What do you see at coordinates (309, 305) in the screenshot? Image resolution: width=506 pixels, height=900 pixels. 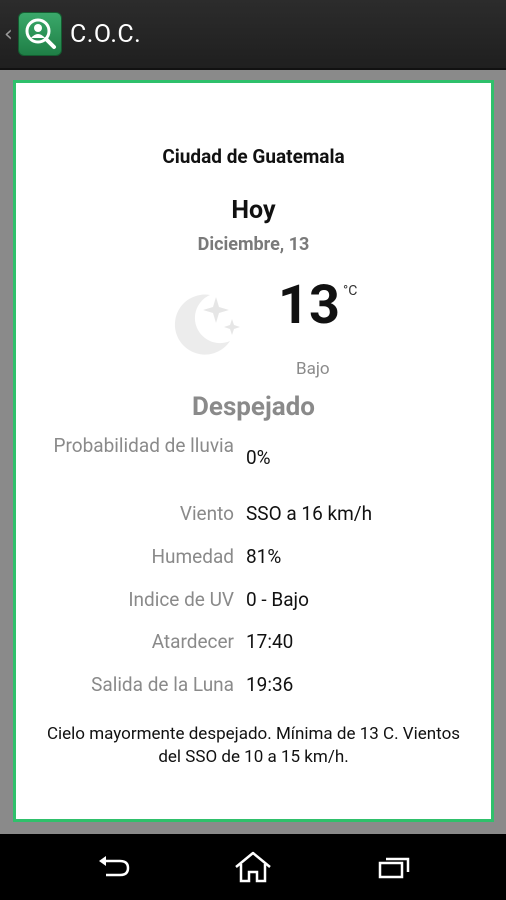 I see `temperature-value: 13` at bounding box center [309, 305].